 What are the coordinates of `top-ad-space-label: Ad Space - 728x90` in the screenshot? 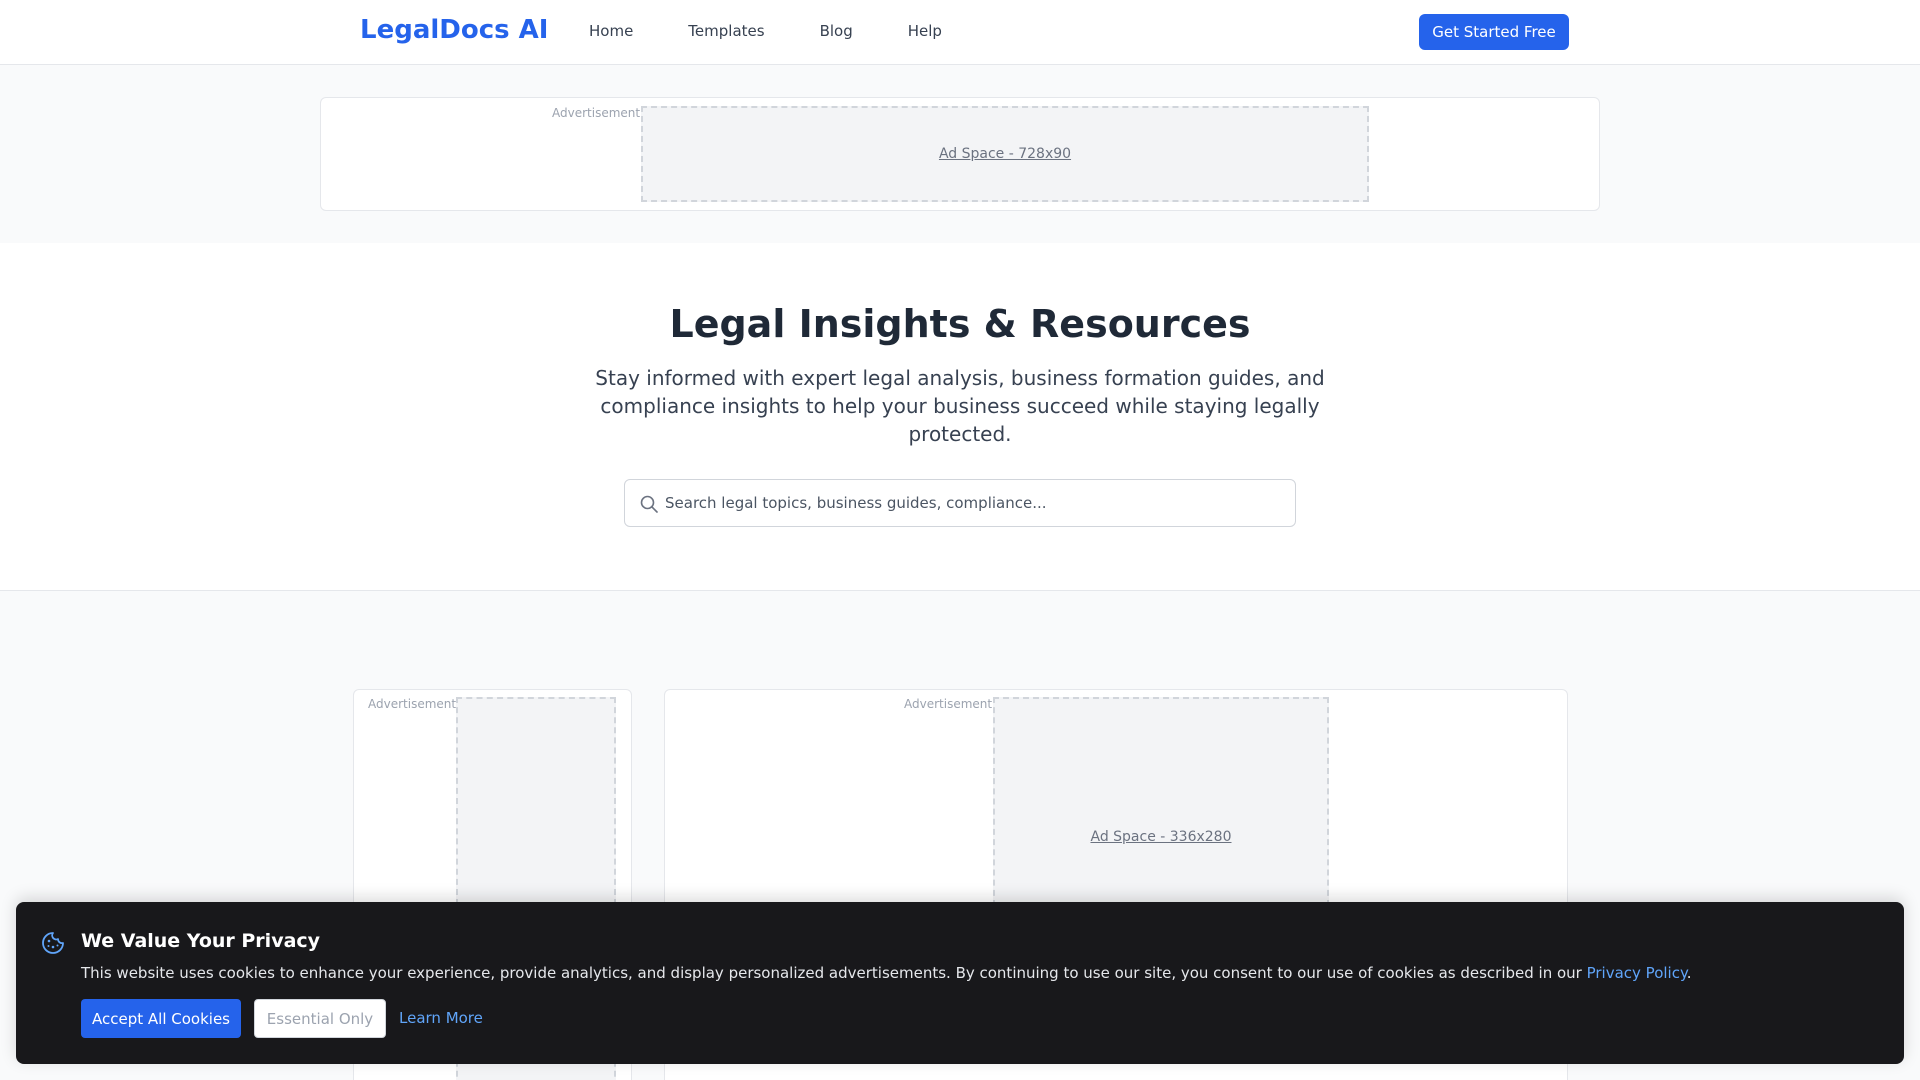 It's located at (1005, 154).